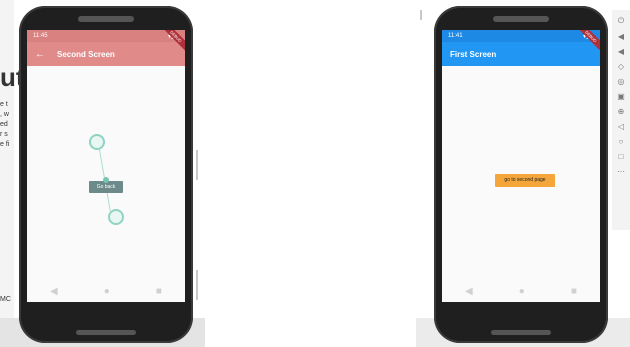 The image size is (630, 347). Describe the element at coordinates (116, 217) in the screenshot. I see `animation-circle-bottom` at that location.